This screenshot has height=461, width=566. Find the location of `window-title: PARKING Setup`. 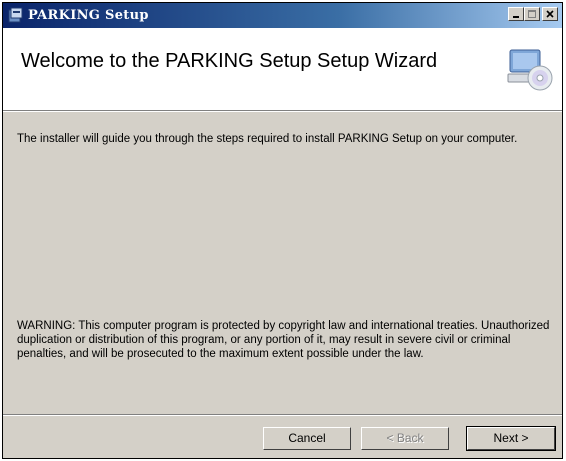

window-title: PARKING Setup is located at coordinates (88, 15).